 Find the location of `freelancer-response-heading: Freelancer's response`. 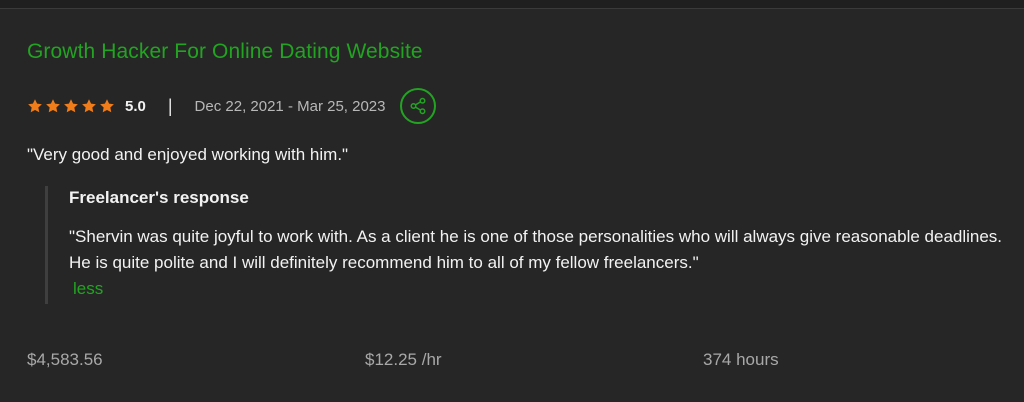

freelancer-response-heading: Freelancer's response is located at coordinates (159, 197).